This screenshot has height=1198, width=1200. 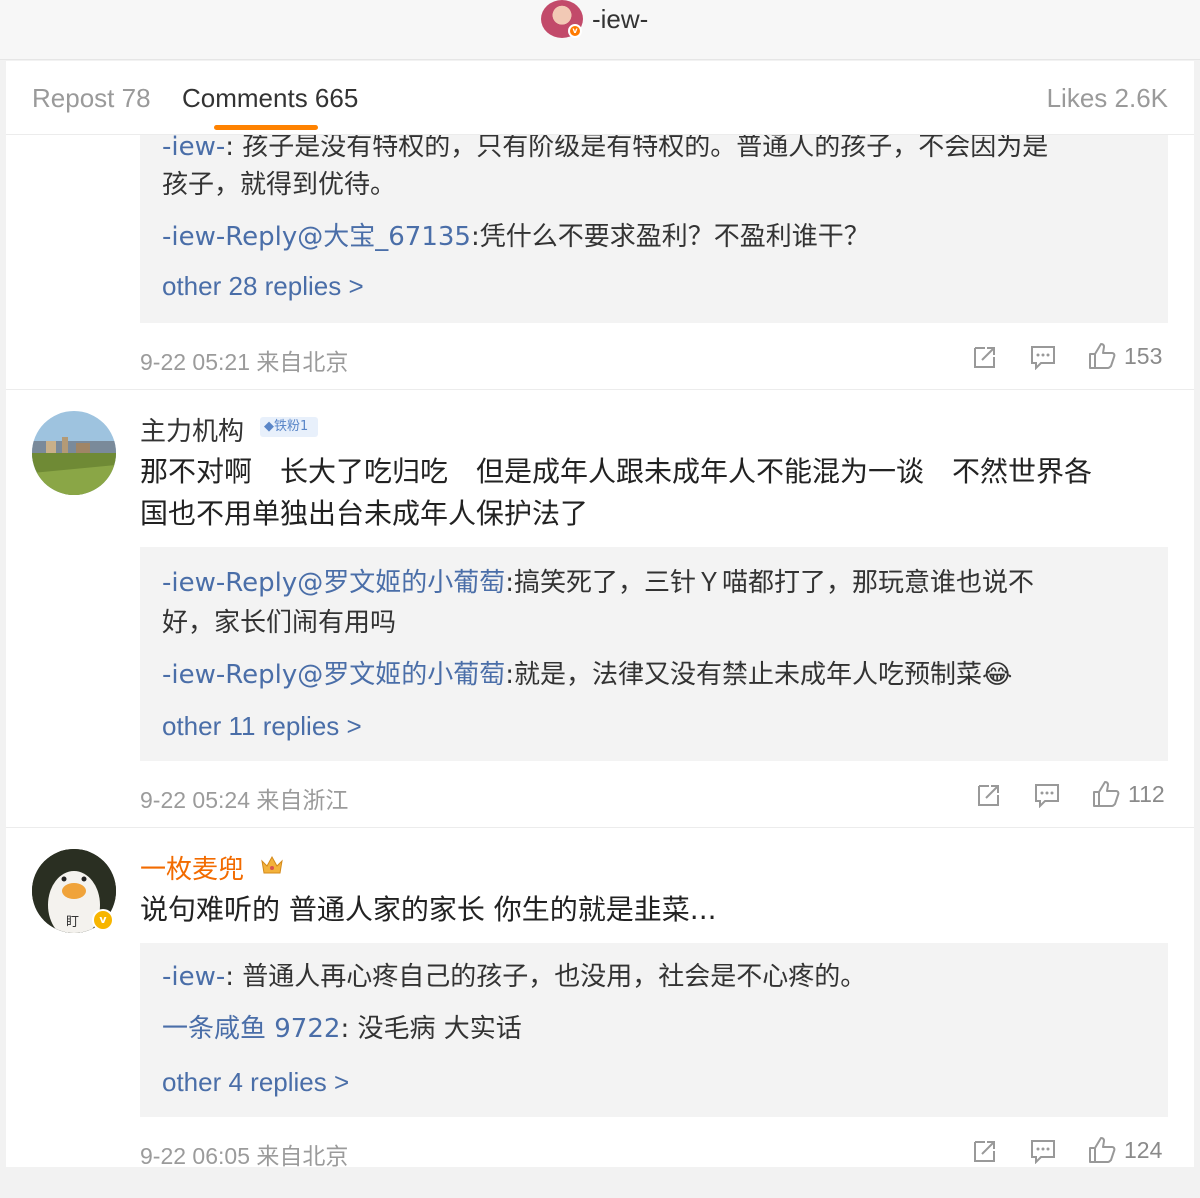 I want to click on reply-text-continued: 孩子，就得到优待。, so click(x=279, y=185).